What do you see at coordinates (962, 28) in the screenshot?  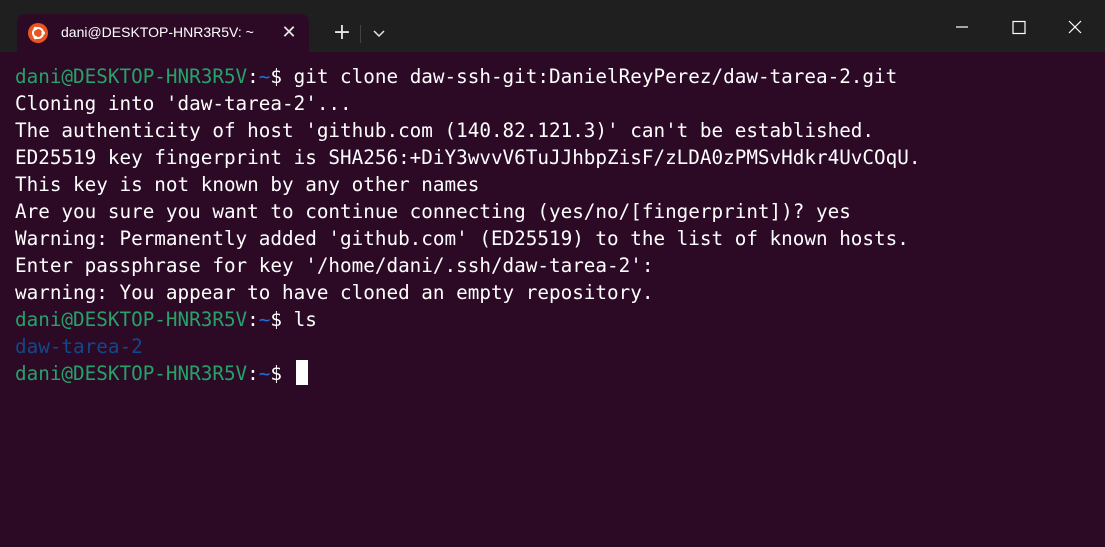 I see `minimize-icon` at bounding box center [962, 28].